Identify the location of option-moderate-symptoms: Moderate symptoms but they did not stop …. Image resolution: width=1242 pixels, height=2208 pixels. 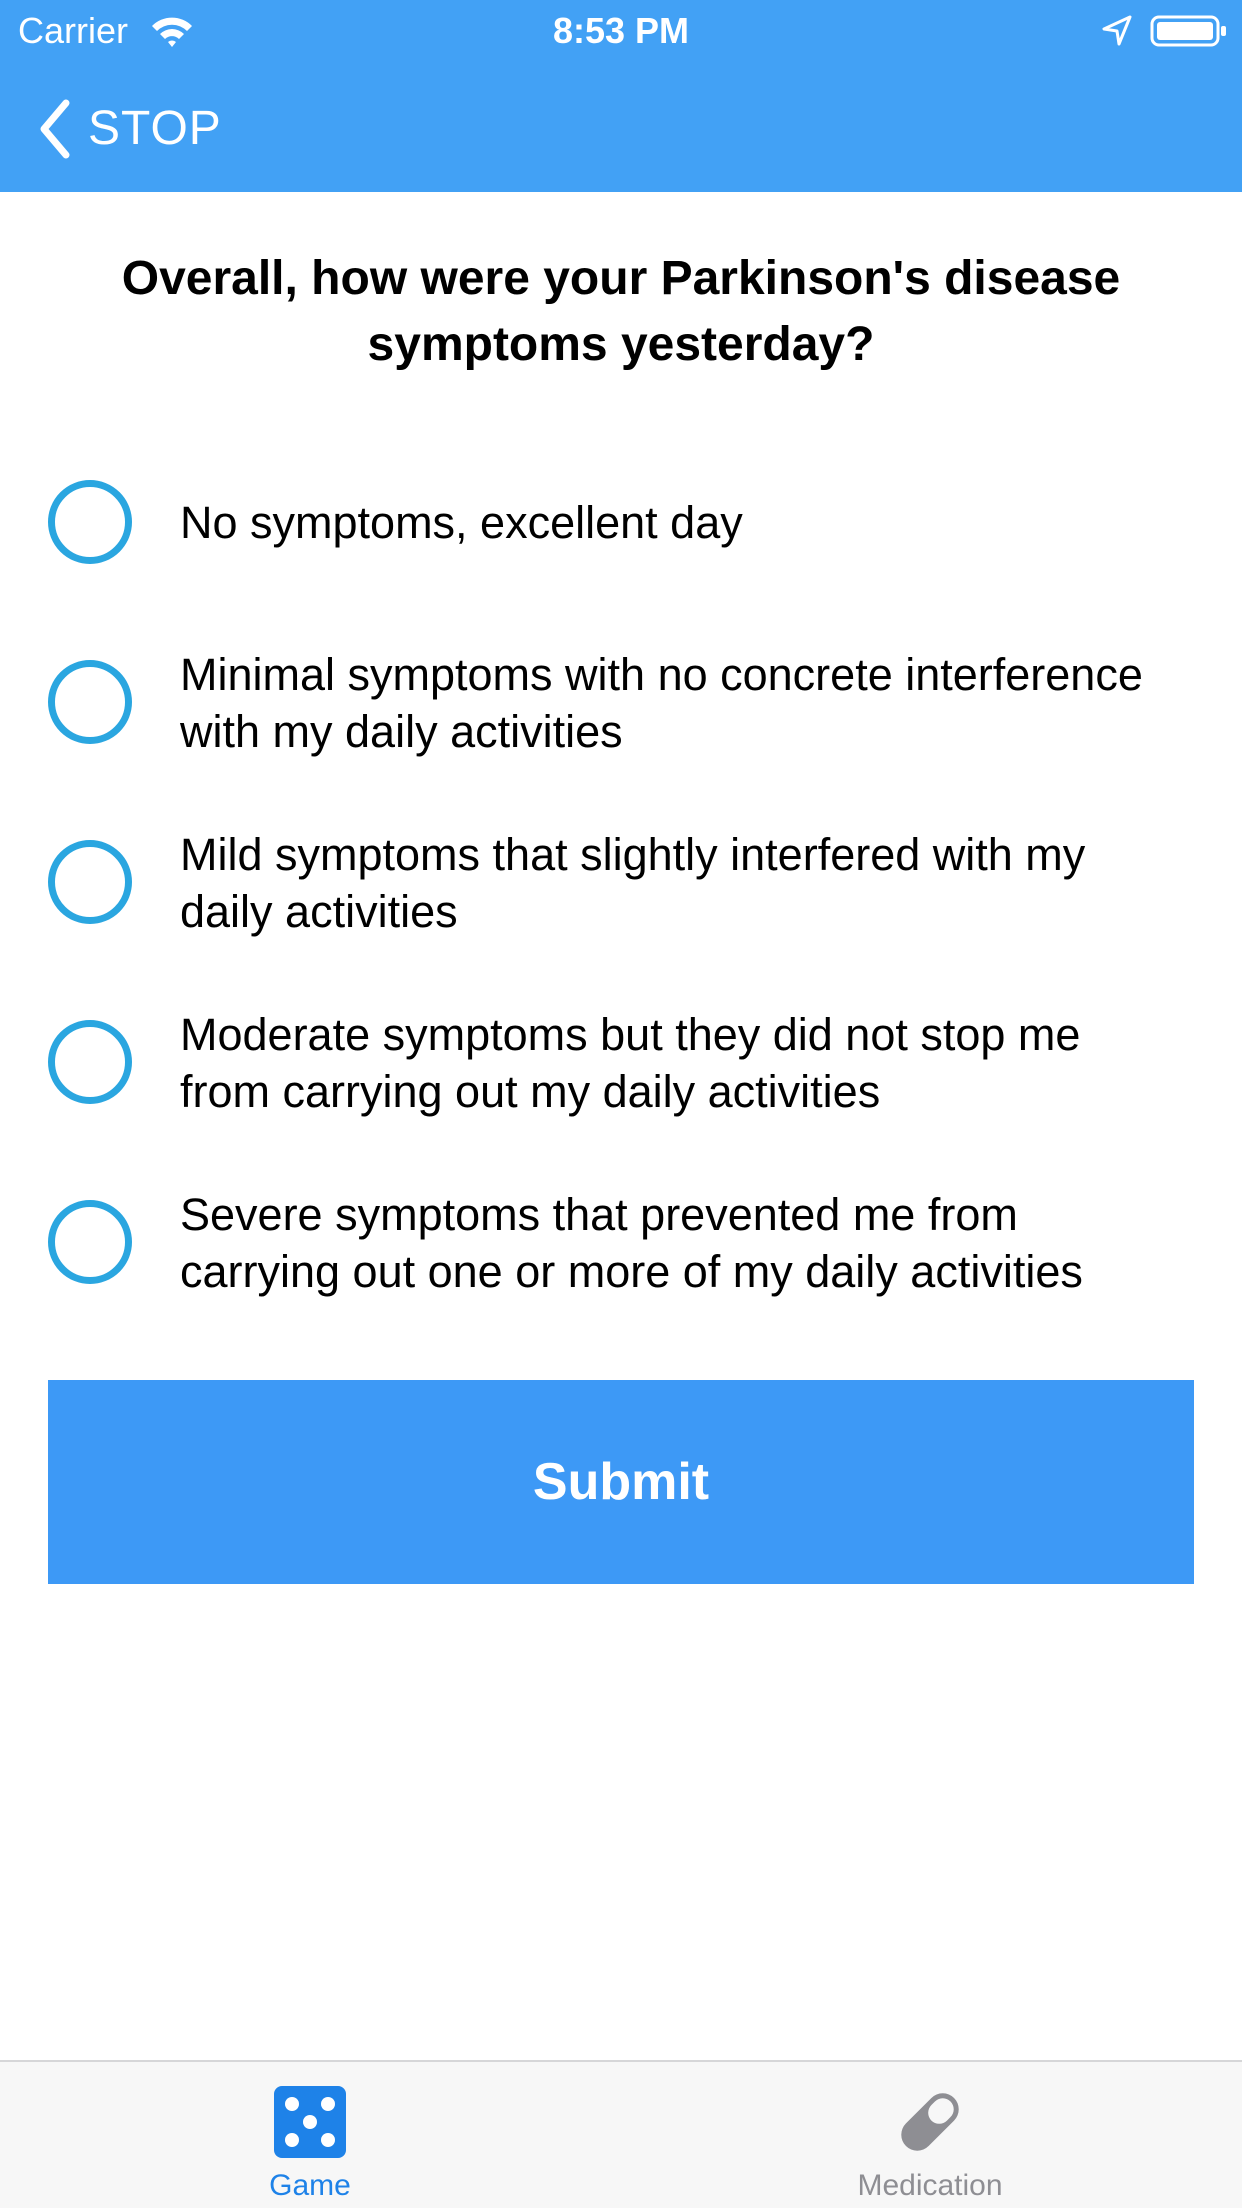
(621, 1080).